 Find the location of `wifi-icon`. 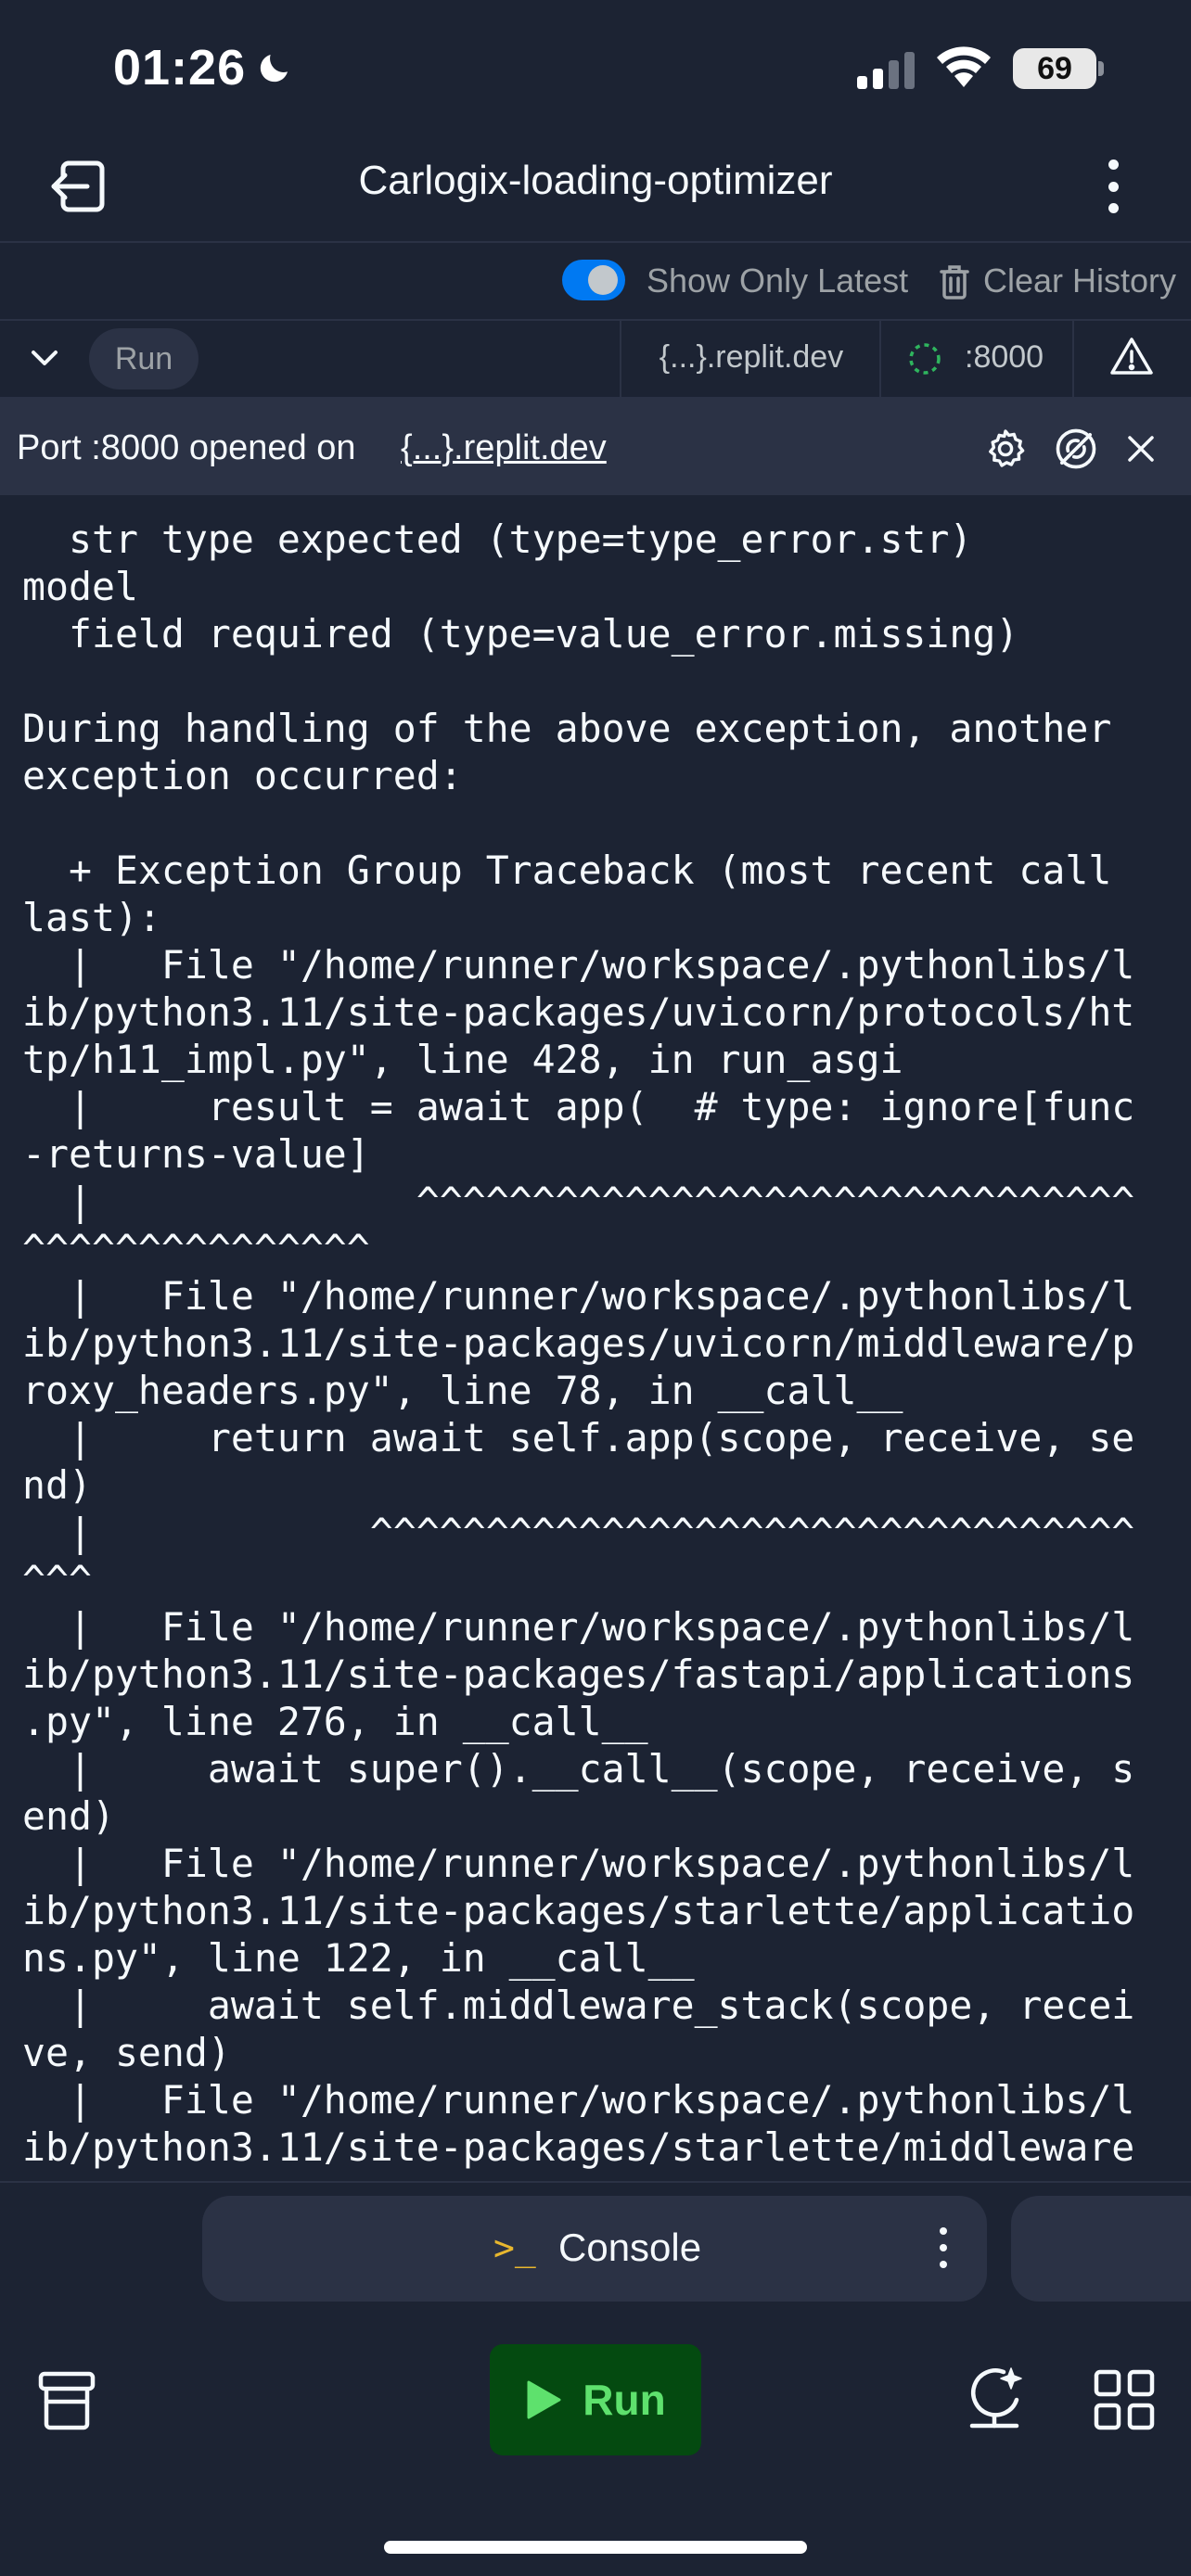

wifi-icon is located at coordinates (963, 70).